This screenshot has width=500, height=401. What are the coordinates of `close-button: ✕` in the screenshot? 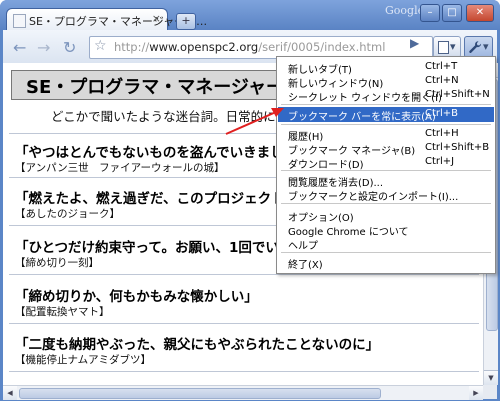 It's located at (480, 13).